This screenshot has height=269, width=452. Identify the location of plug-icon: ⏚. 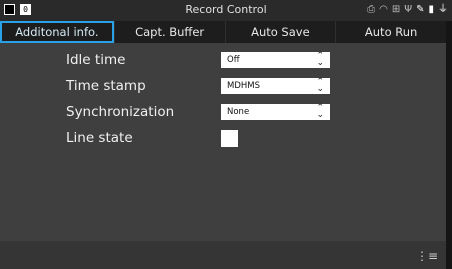
(443, 9).